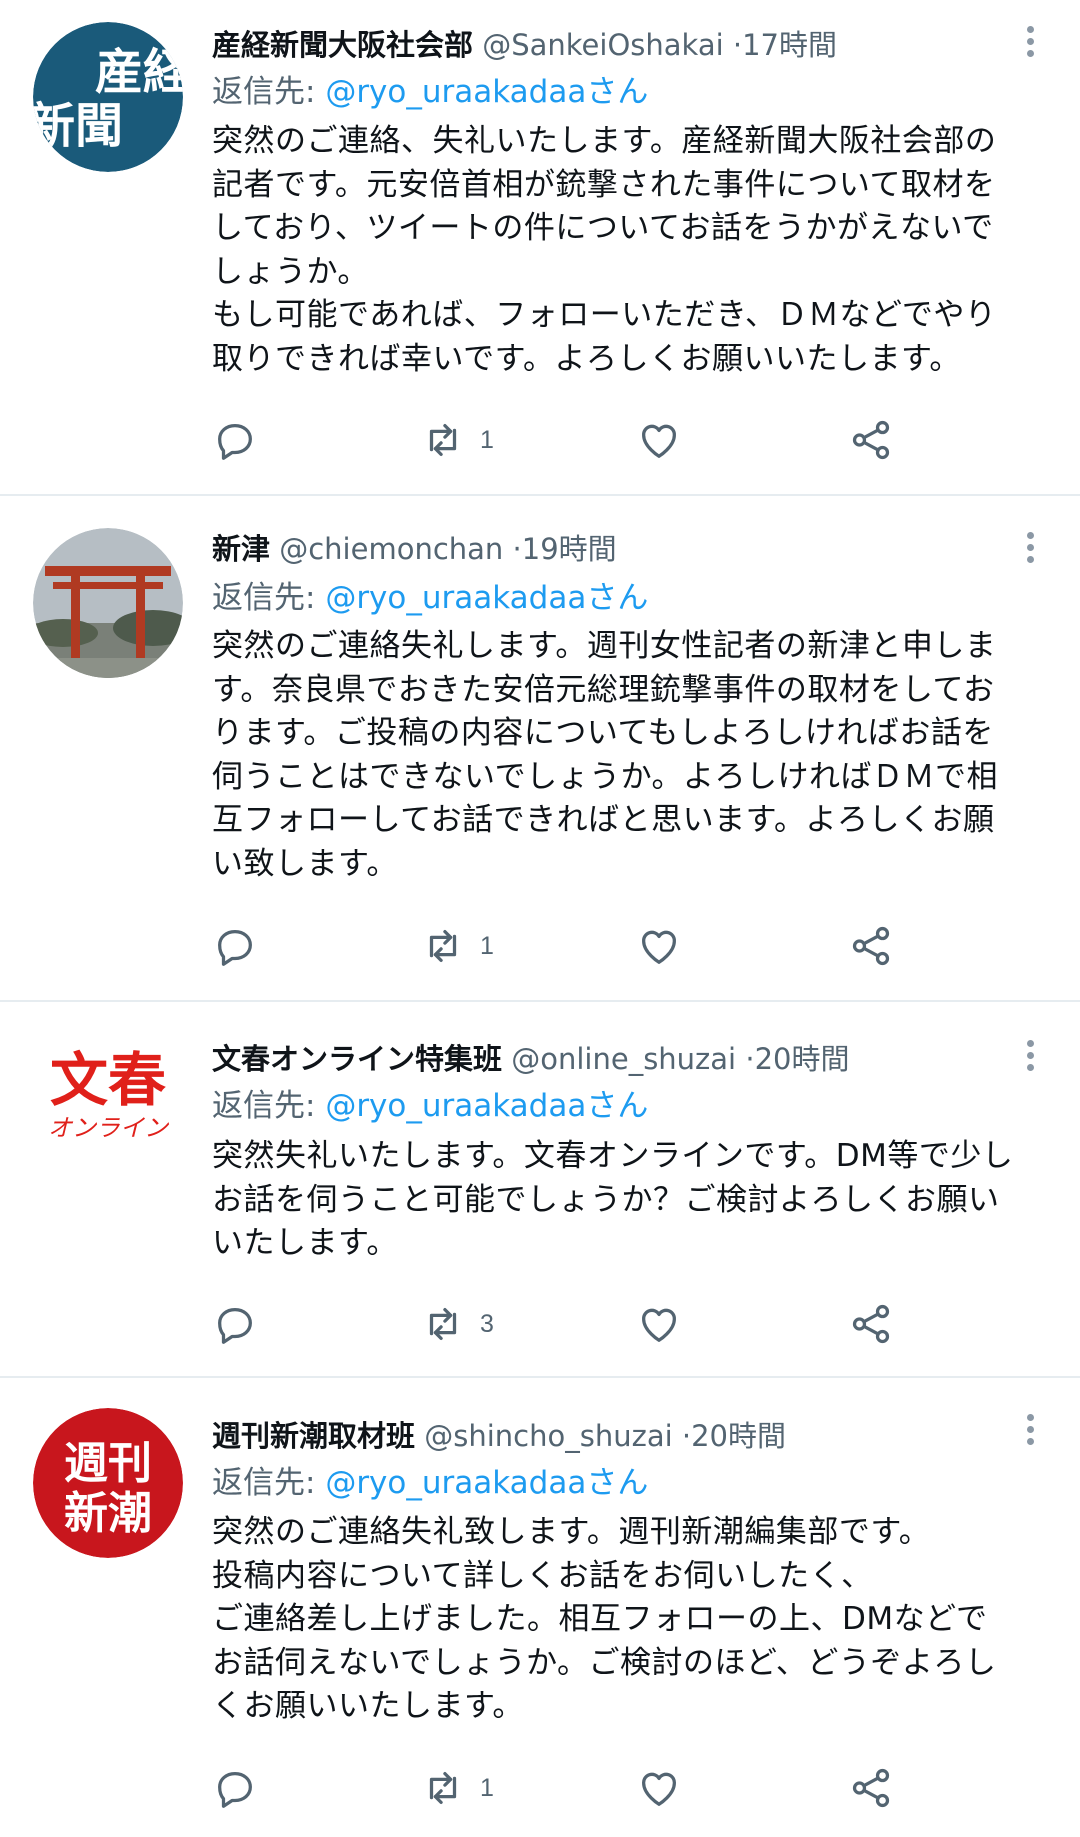 The height and width of the screenshot is (1837, 1080). Describe the element at coordinates (623, 1059) in the screenshot. I see `user-handle: @online_shuzai` at that location.